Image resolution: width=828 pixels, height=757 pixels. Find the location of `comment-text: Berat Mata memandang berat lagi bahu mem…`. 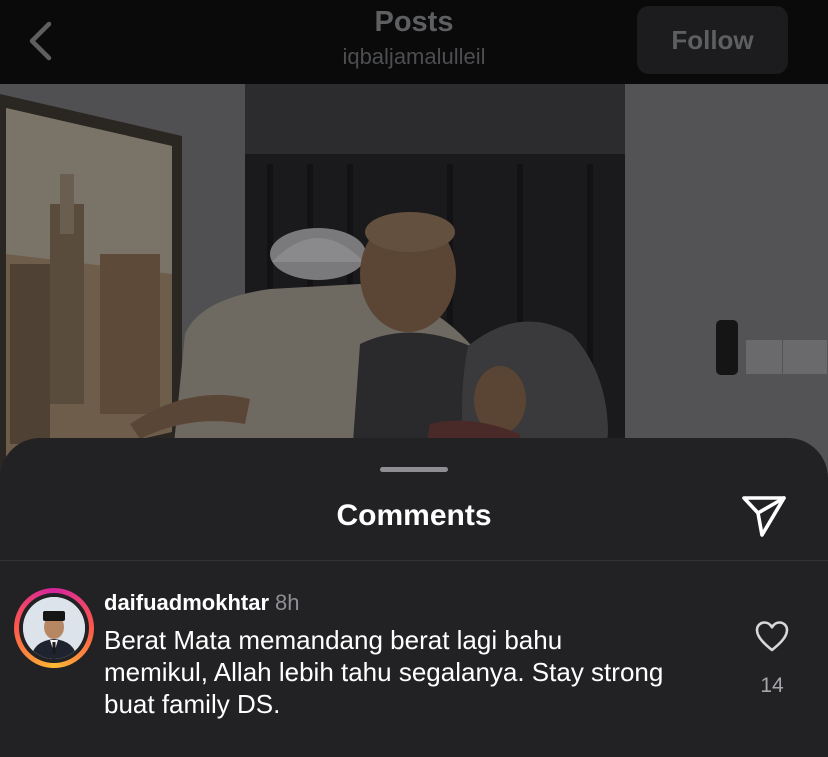

comment-text: Berat Mata memandang berat lagi bahu mem… is located at coordinates (384, 672).